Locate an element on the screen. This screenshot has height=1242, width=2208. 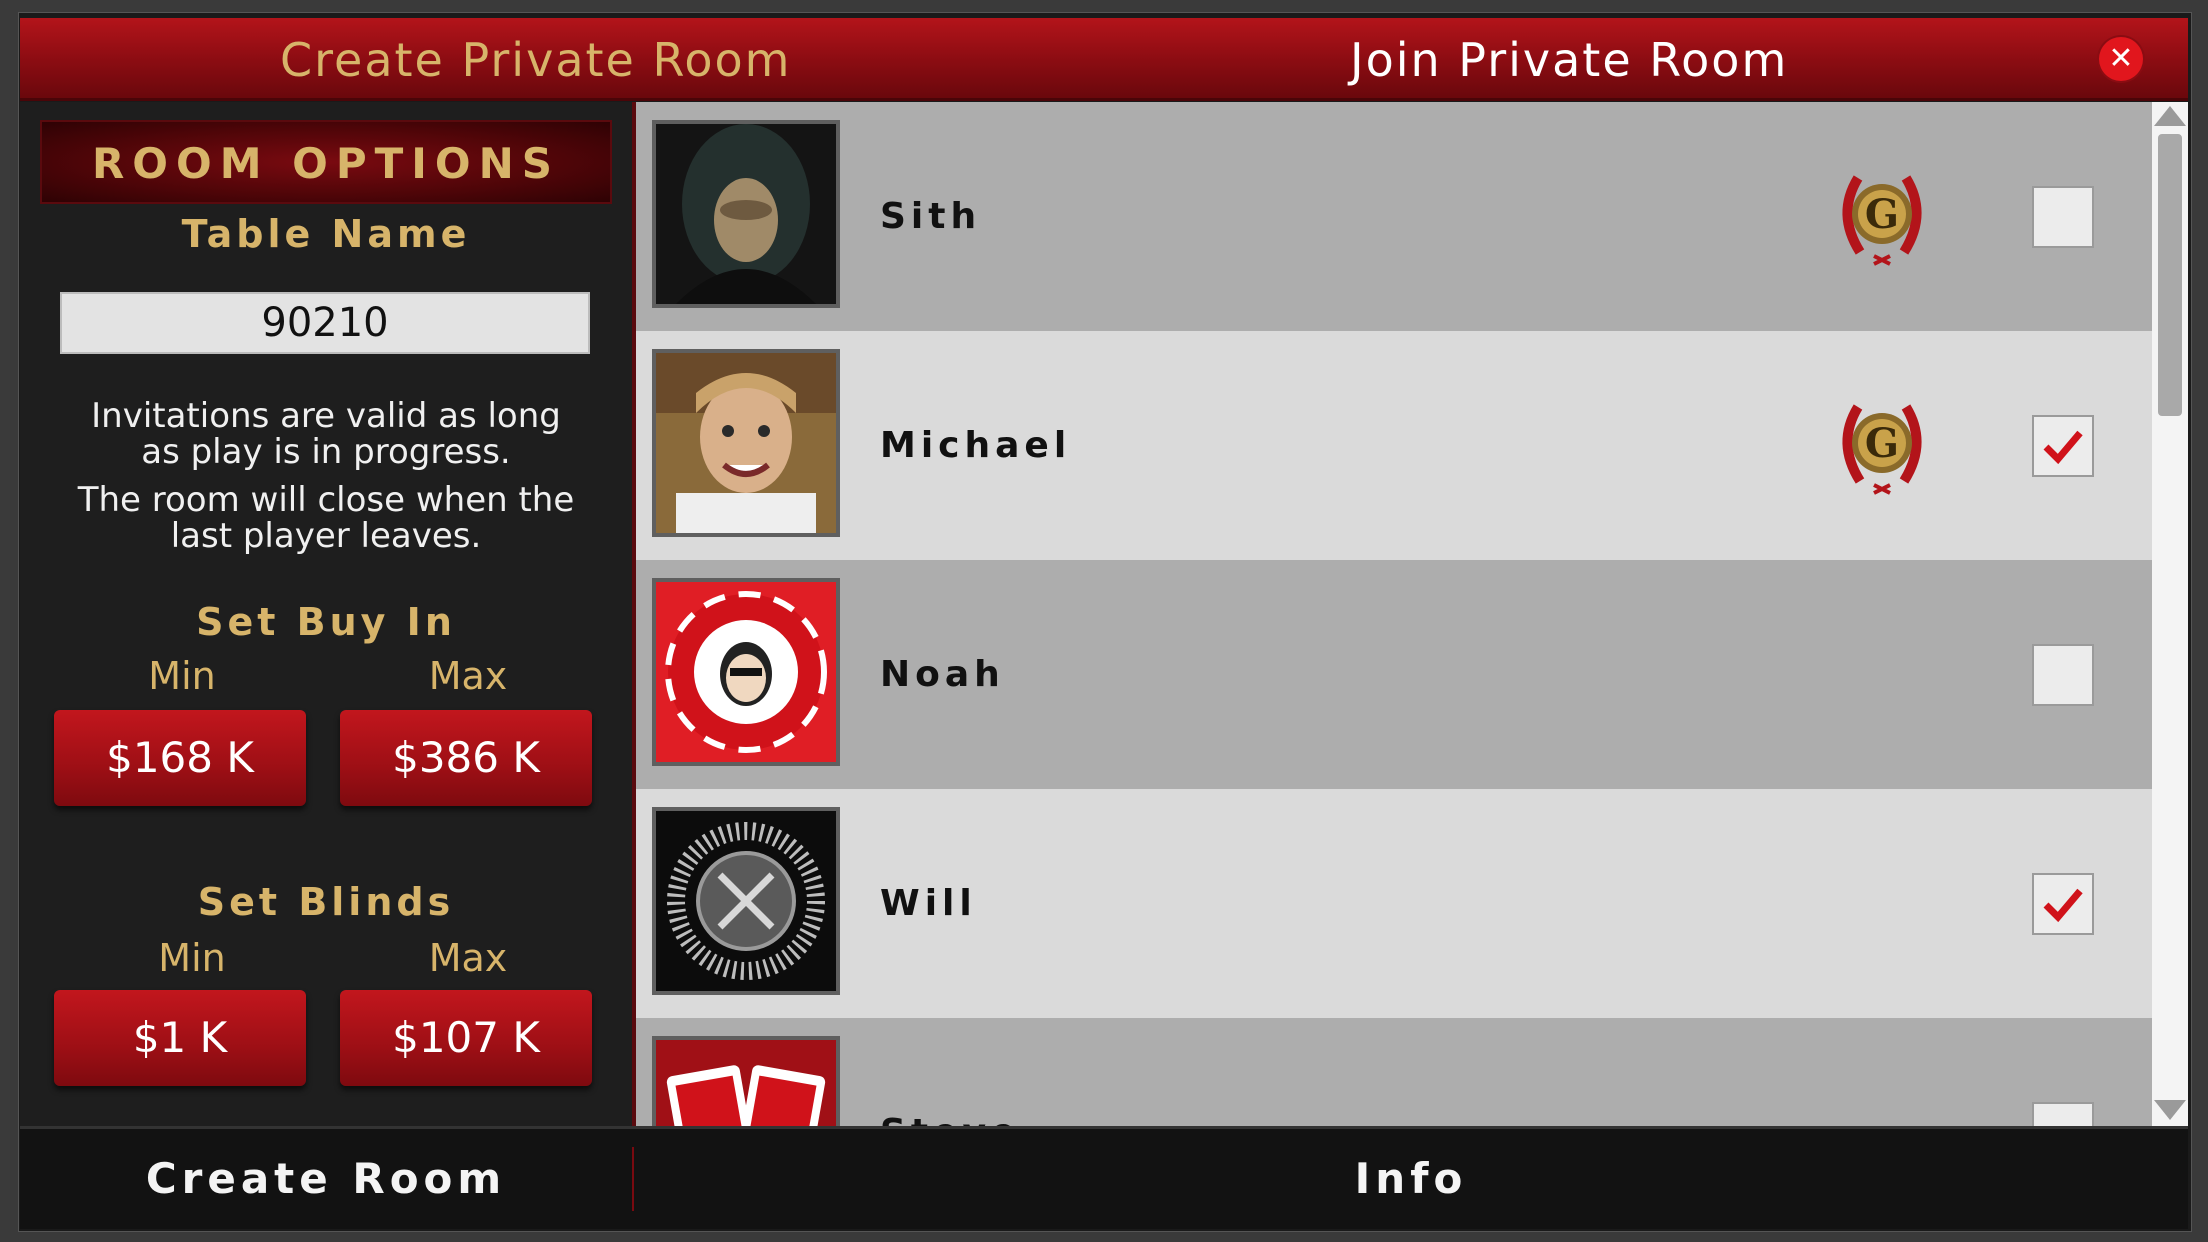
player-row: Will is located at coordinates (1394, 903).